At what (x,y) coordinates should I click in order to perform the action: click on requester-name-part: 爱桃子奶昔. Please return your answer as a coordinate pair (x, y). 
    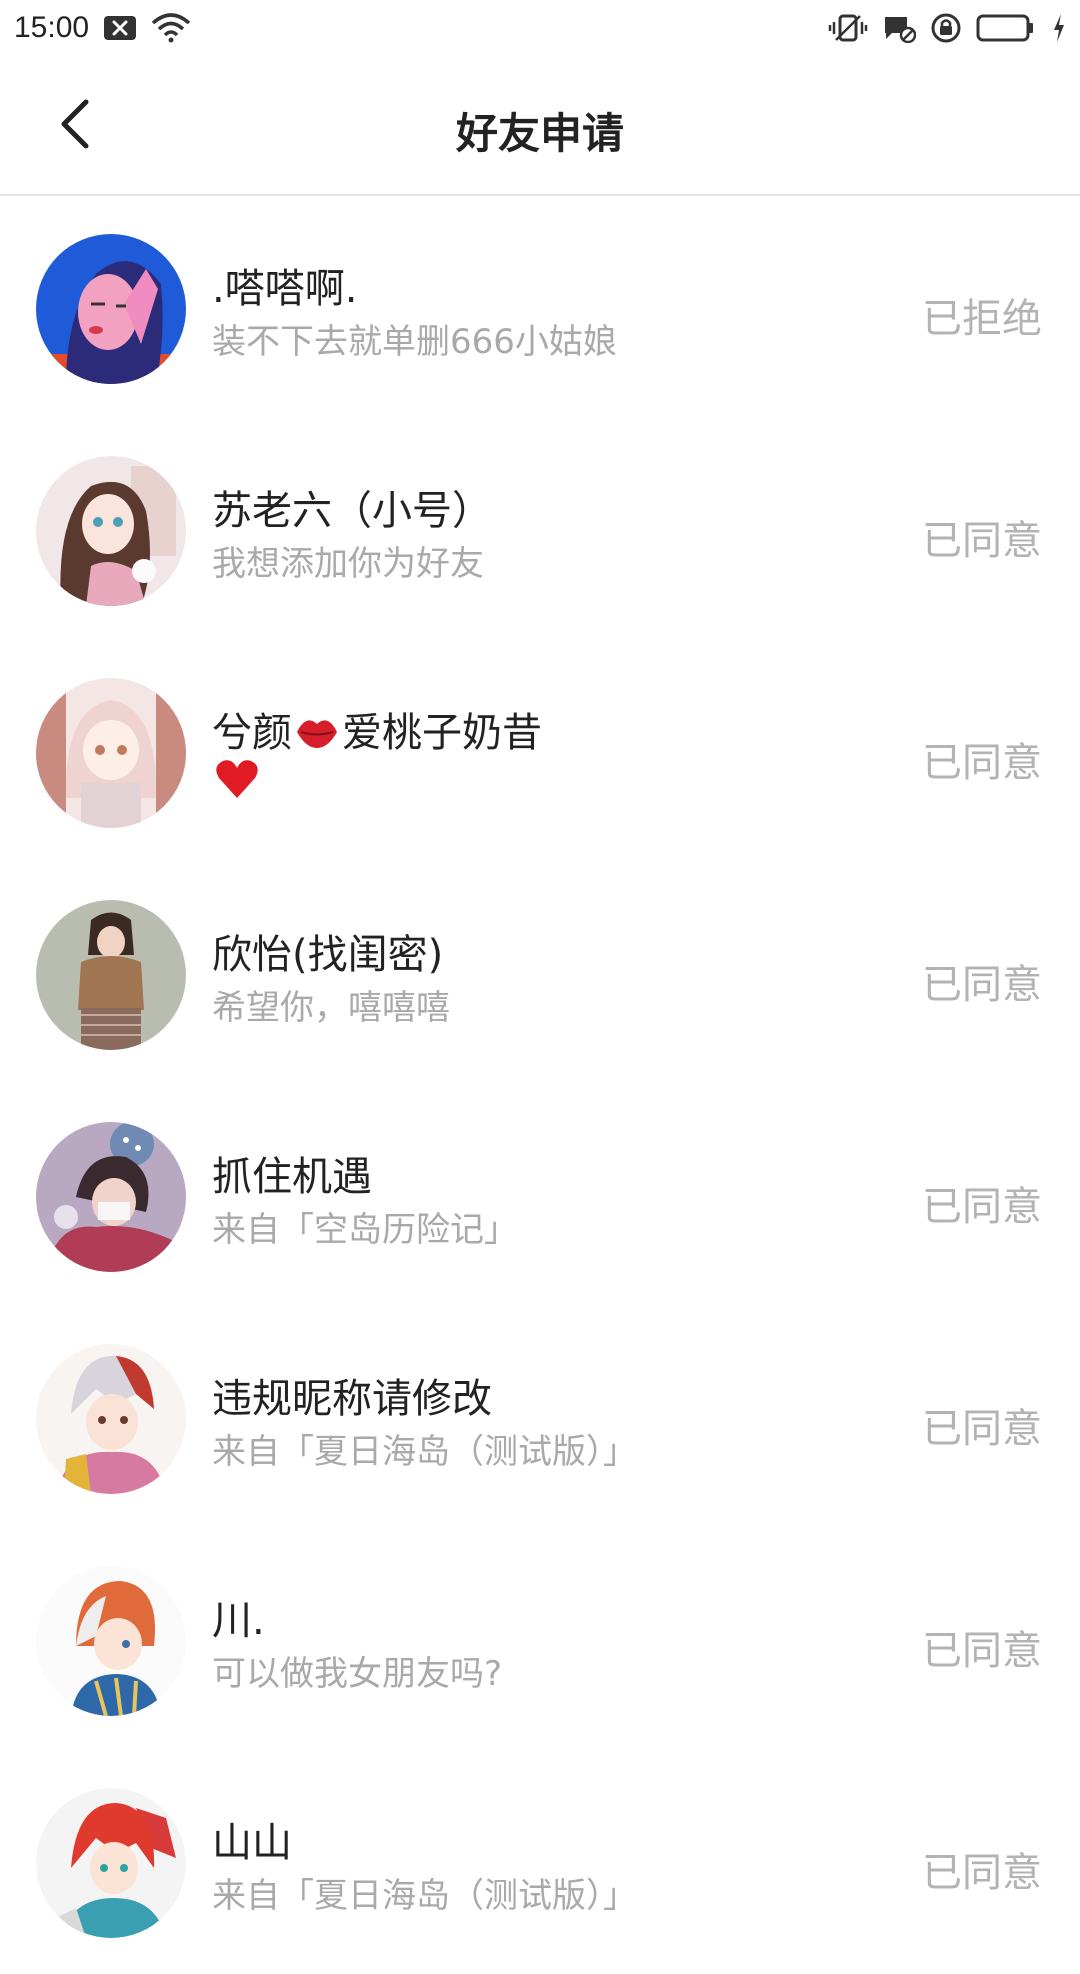
    Looking at the image, I should click on (442, 733).